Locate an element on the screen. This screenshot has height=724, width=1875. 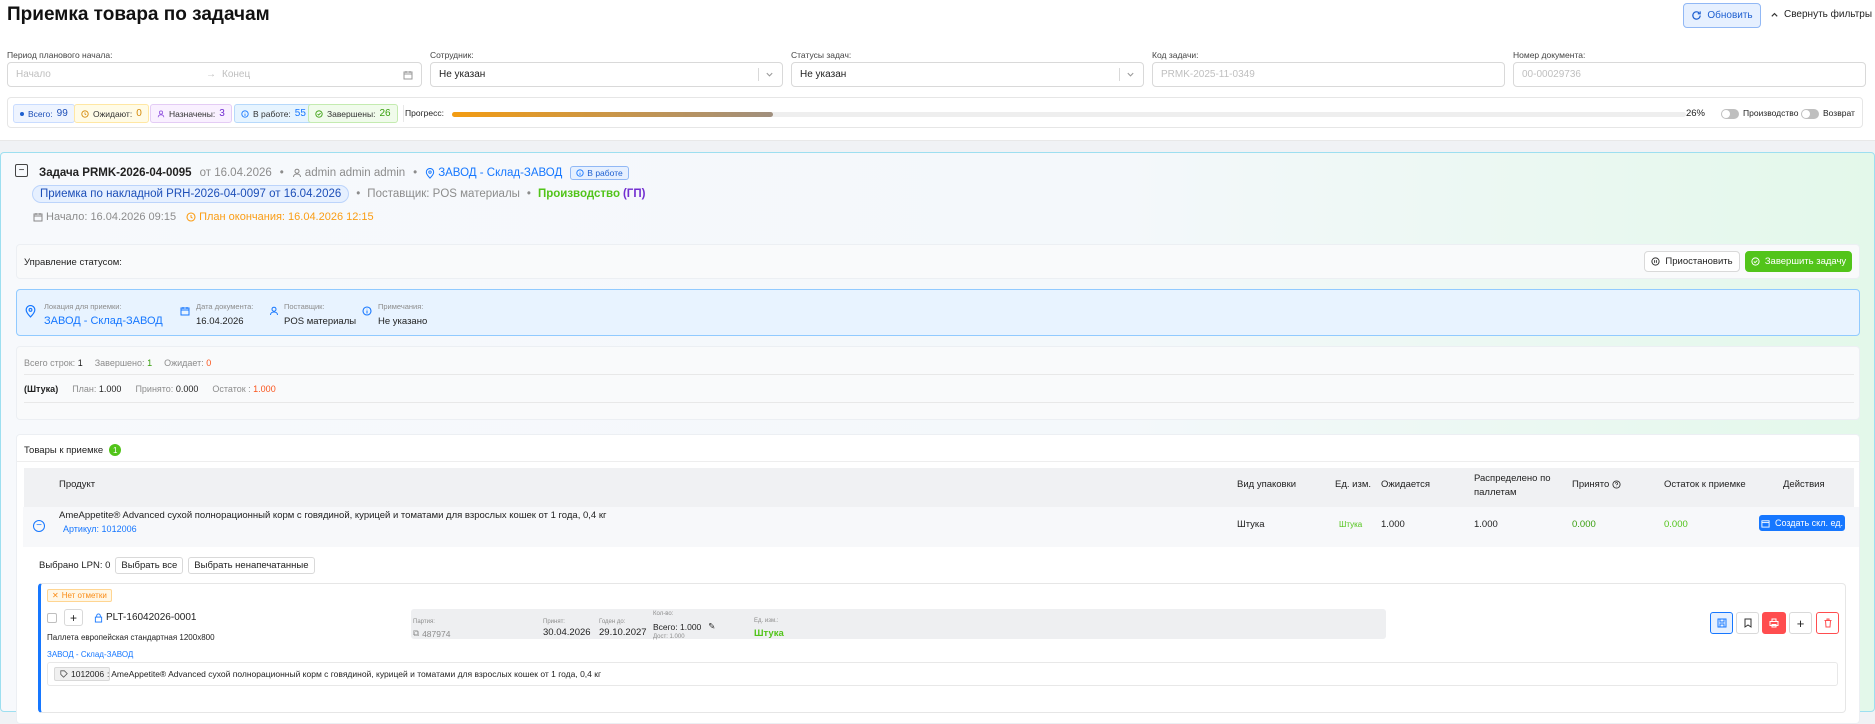
calendar-icon is located at coordinates (38, 217).